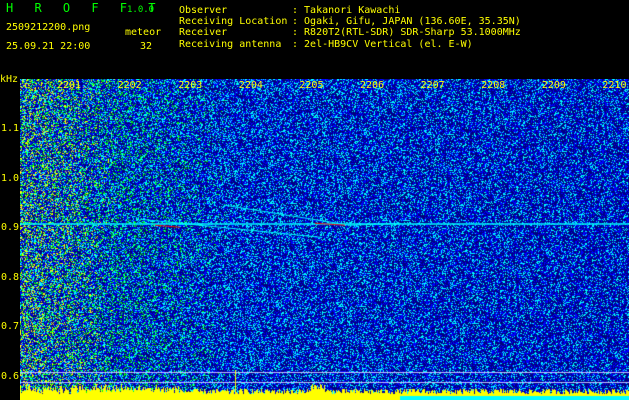 The width and height of the screenshot is (629, 400). Describe the element at coordinates (10, 178) in the screenshot. I see `y-tick-label: 1.0` at that location.